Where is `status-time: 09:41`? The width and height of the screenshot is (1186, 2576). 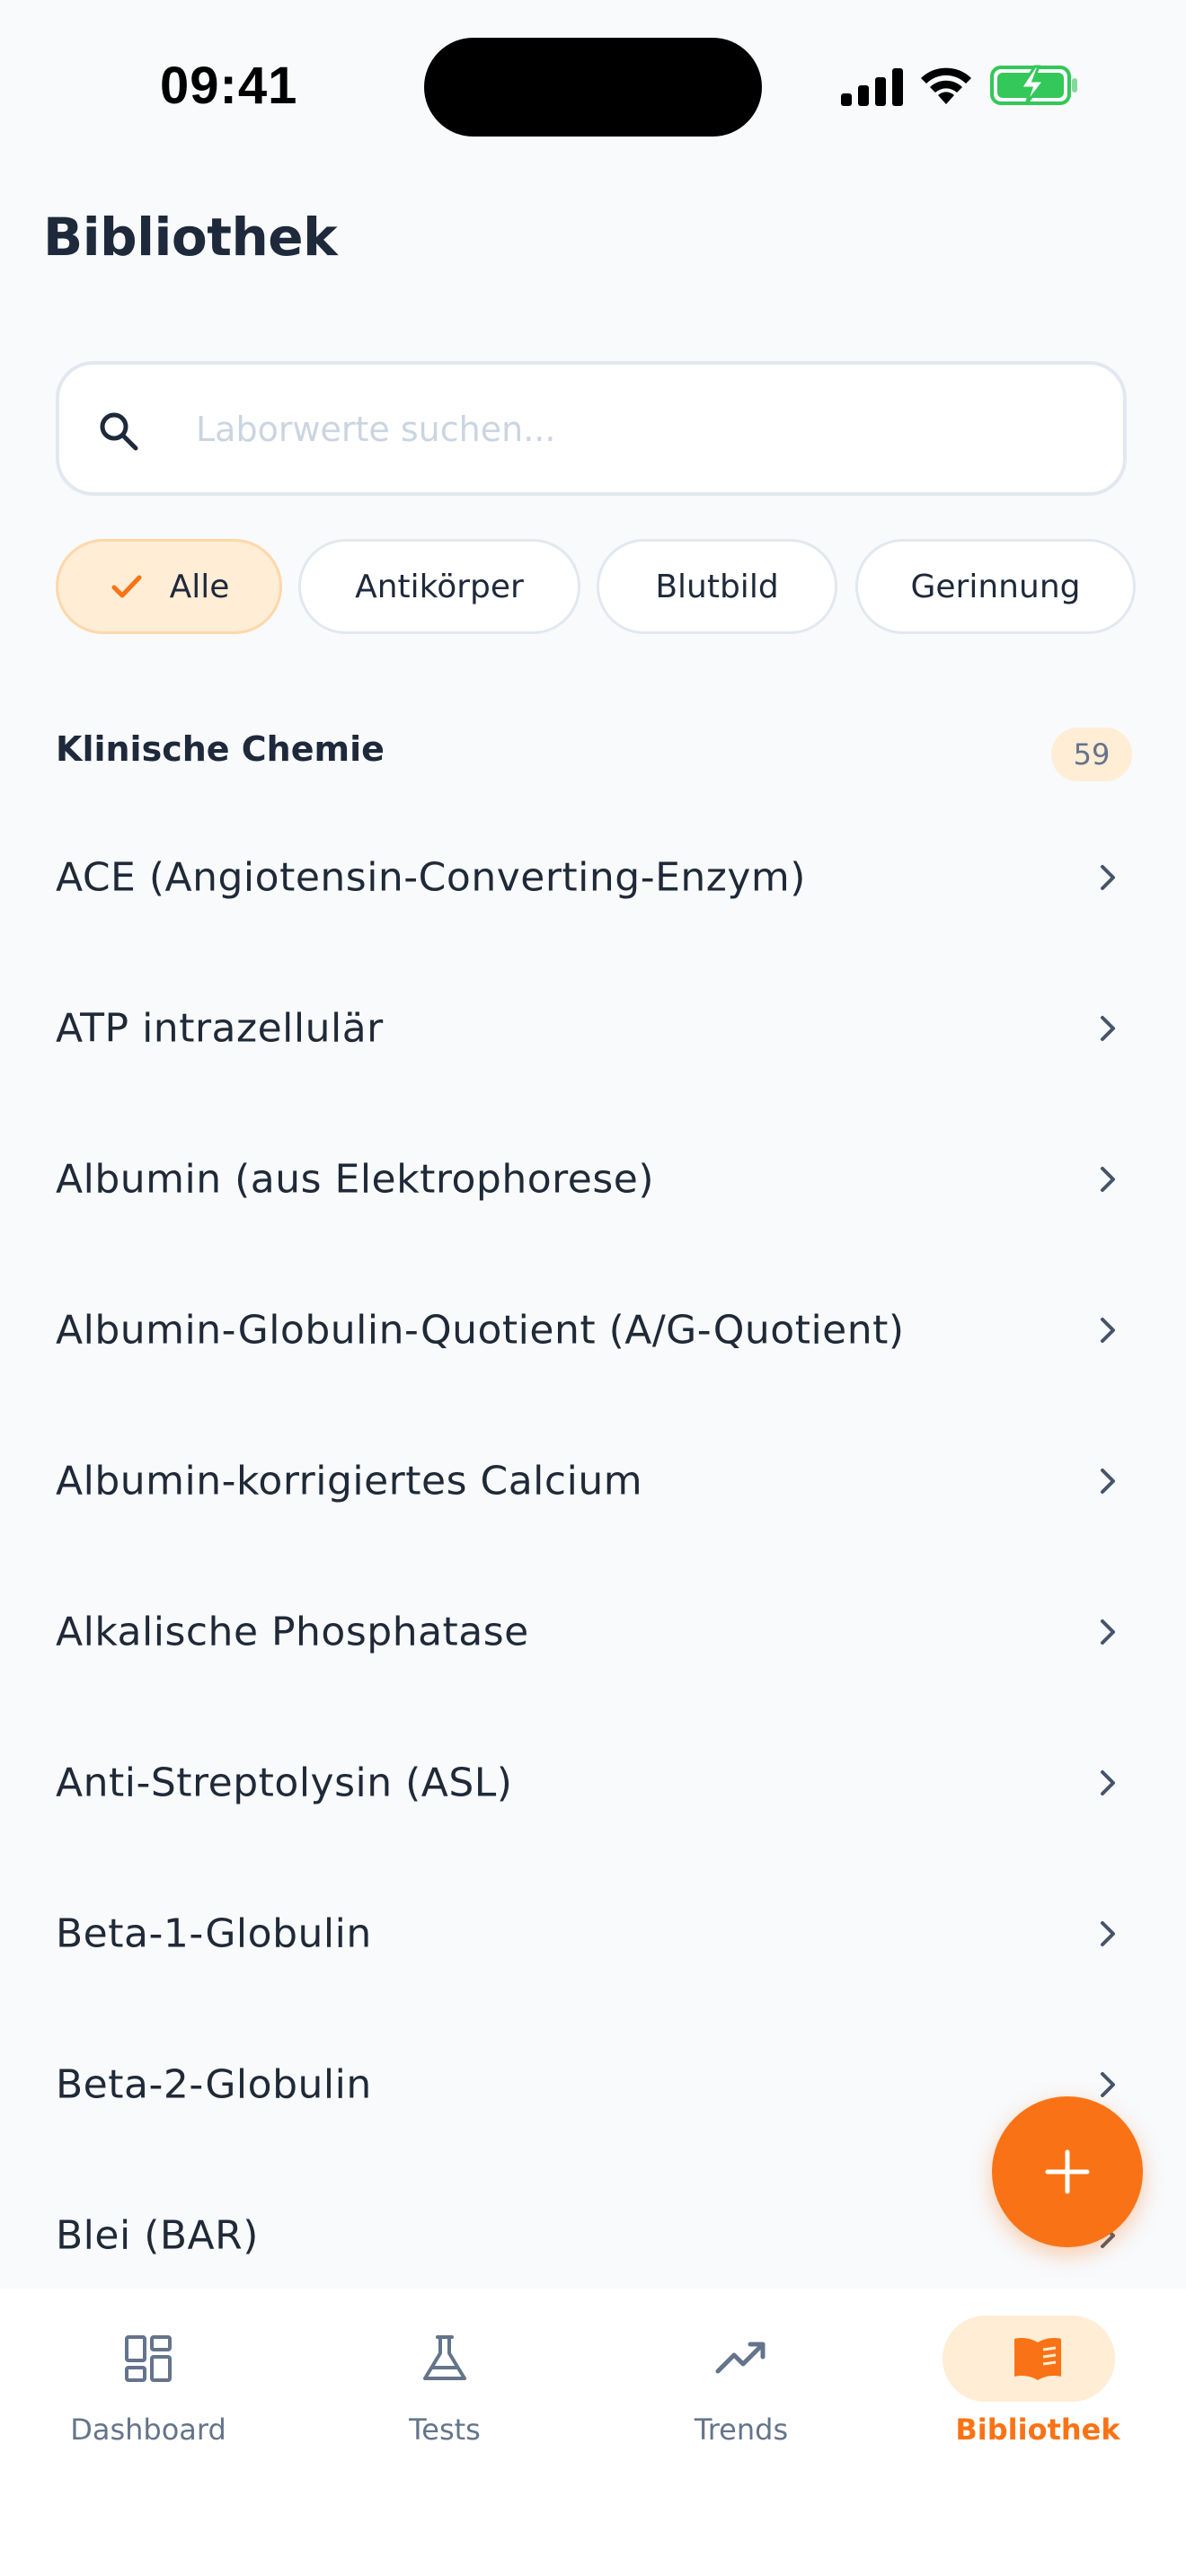
status-time: 09:41 is located at coordinates (229, 86).